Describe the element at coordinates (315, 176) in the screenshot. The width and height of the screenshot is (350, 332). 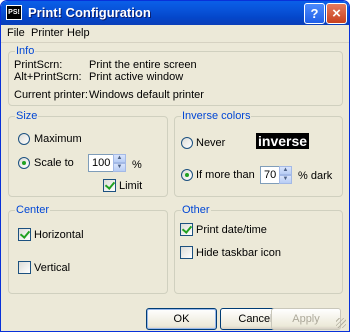
I see `dark-unit: % dark` at that location.